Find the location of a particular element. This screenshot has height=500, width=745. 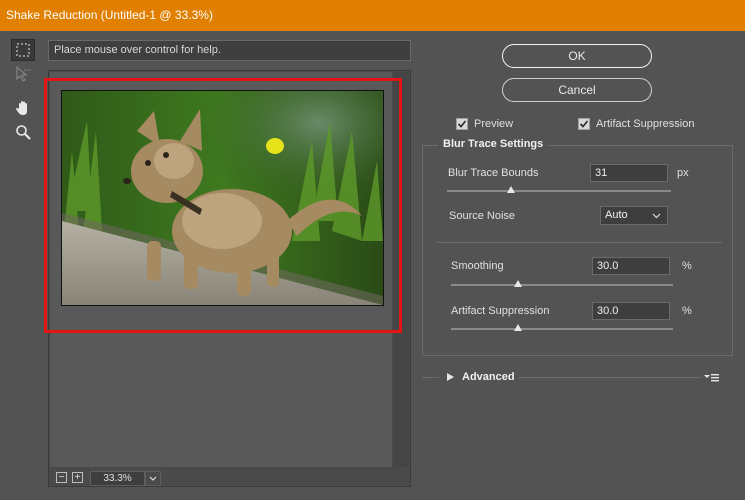

help-text-bar: Place mouse over control for help. is located at coordinates (229, 50).